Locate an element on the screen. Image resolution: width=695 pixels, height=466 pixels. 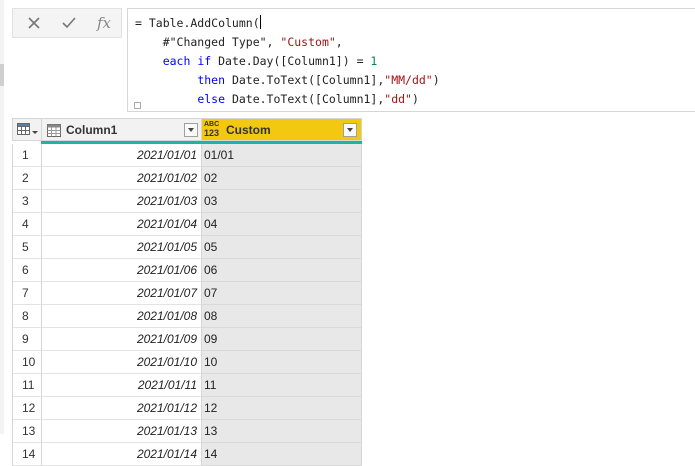
column1-filter-dropdown is located at coordinates (191, 130).